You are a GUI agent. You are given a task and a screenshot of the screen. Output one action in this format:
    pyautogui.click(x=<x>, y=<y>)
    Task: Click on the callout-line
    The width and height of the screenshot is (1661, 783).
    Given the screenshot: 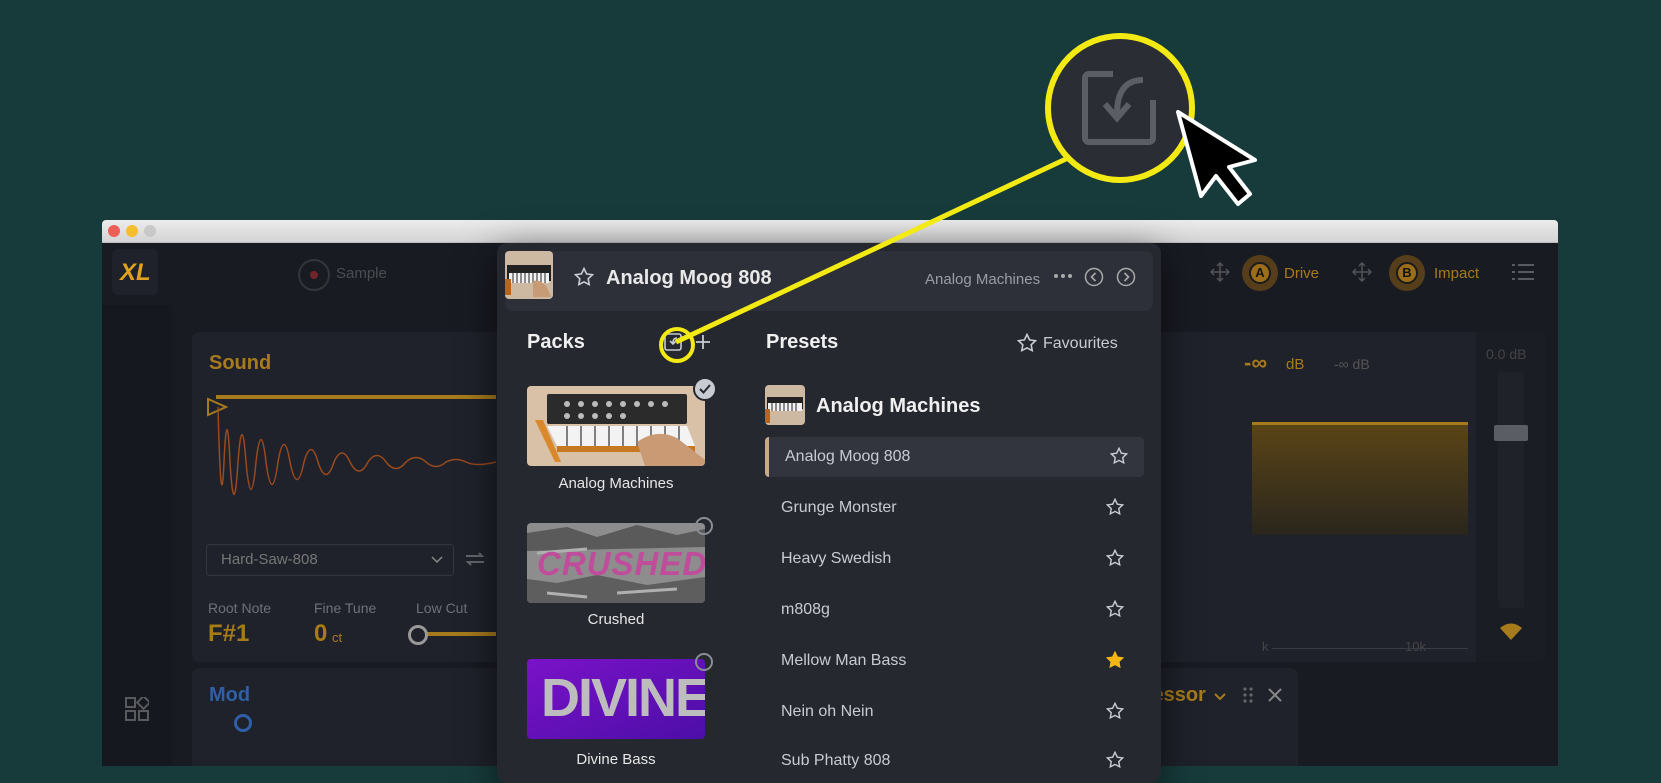 What is the action you would take?
    pyautogui.click(x=872, y=250)
    